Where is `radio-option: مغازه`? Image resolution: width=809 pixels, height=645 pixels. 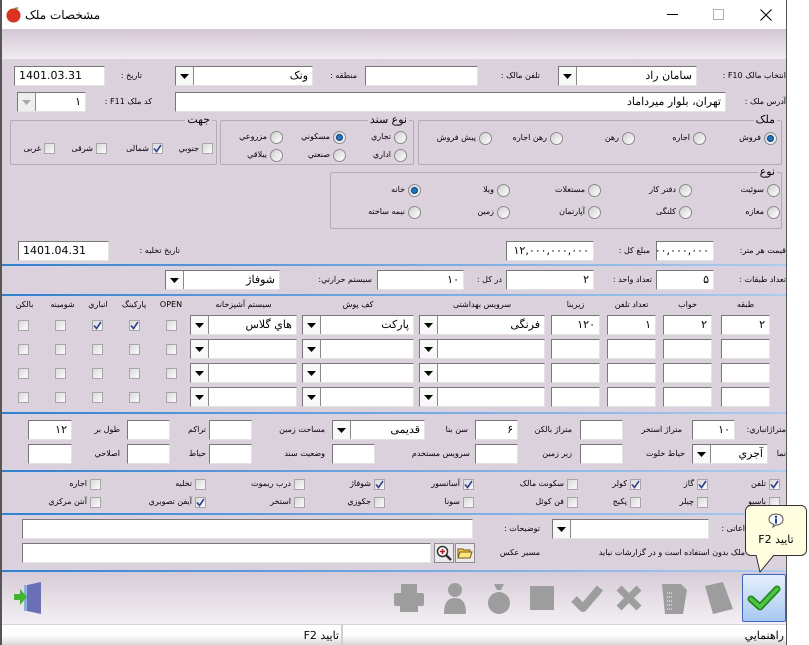 radio-option: مغازه is located at coordinates (751, 212).